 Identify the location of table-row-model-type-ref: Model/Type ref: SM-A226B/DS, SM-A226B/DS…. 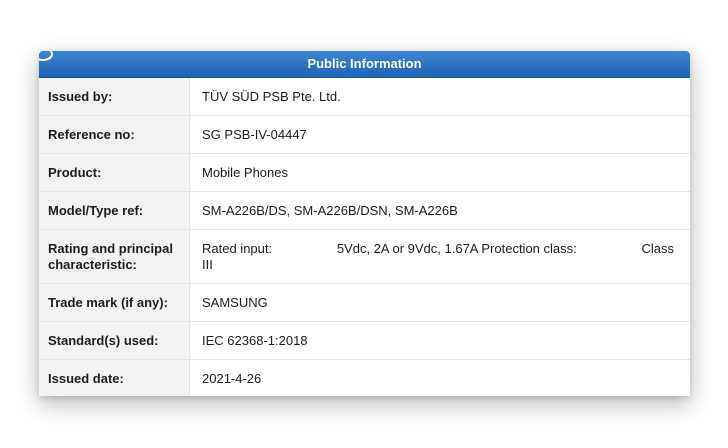
(364, 211).